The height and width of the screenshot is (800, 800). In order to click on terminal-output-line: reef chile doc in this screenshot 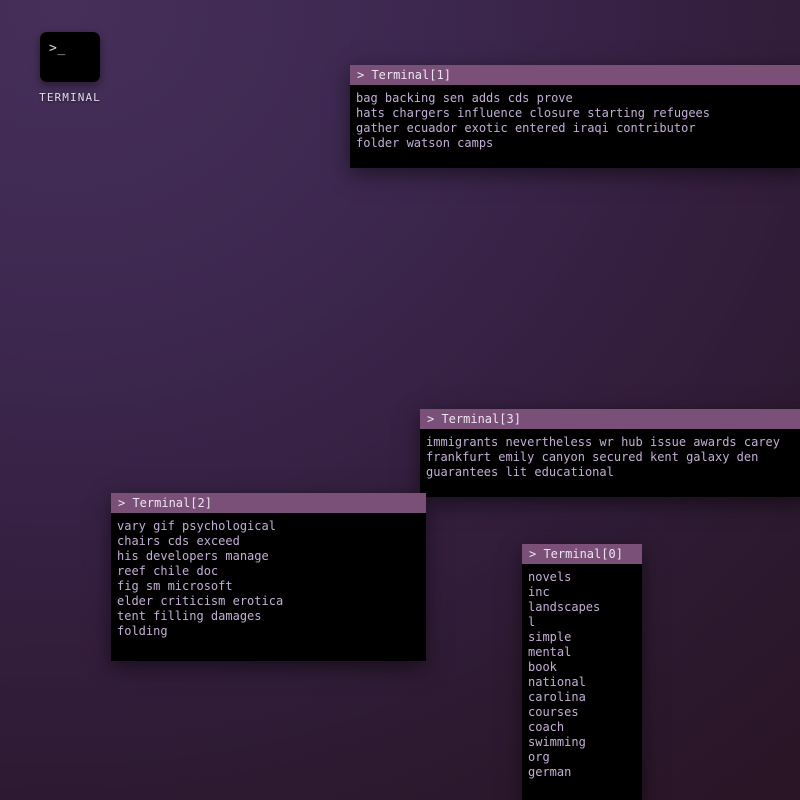, I will do `click(168, 571)`.